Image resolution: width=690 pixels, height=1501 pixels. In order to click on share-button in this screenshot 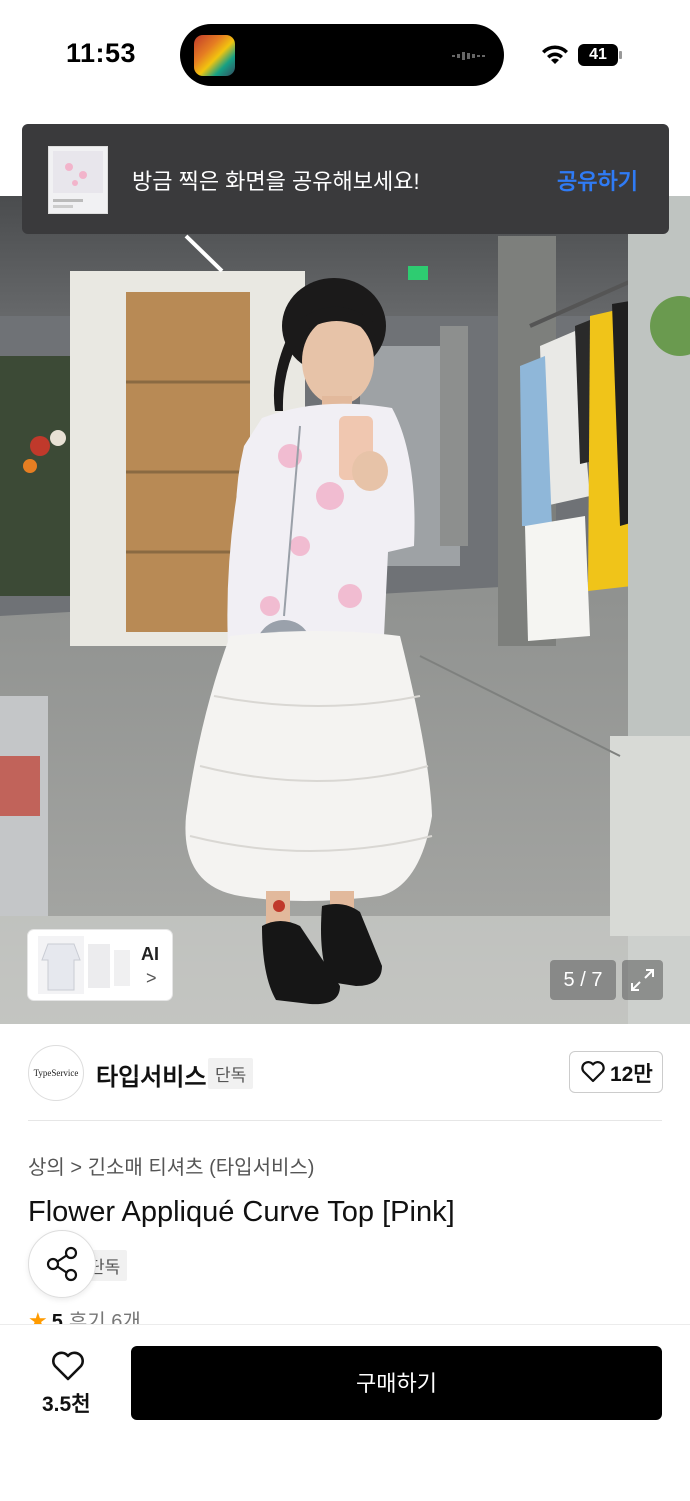, I will do `click(62, 1264)`.